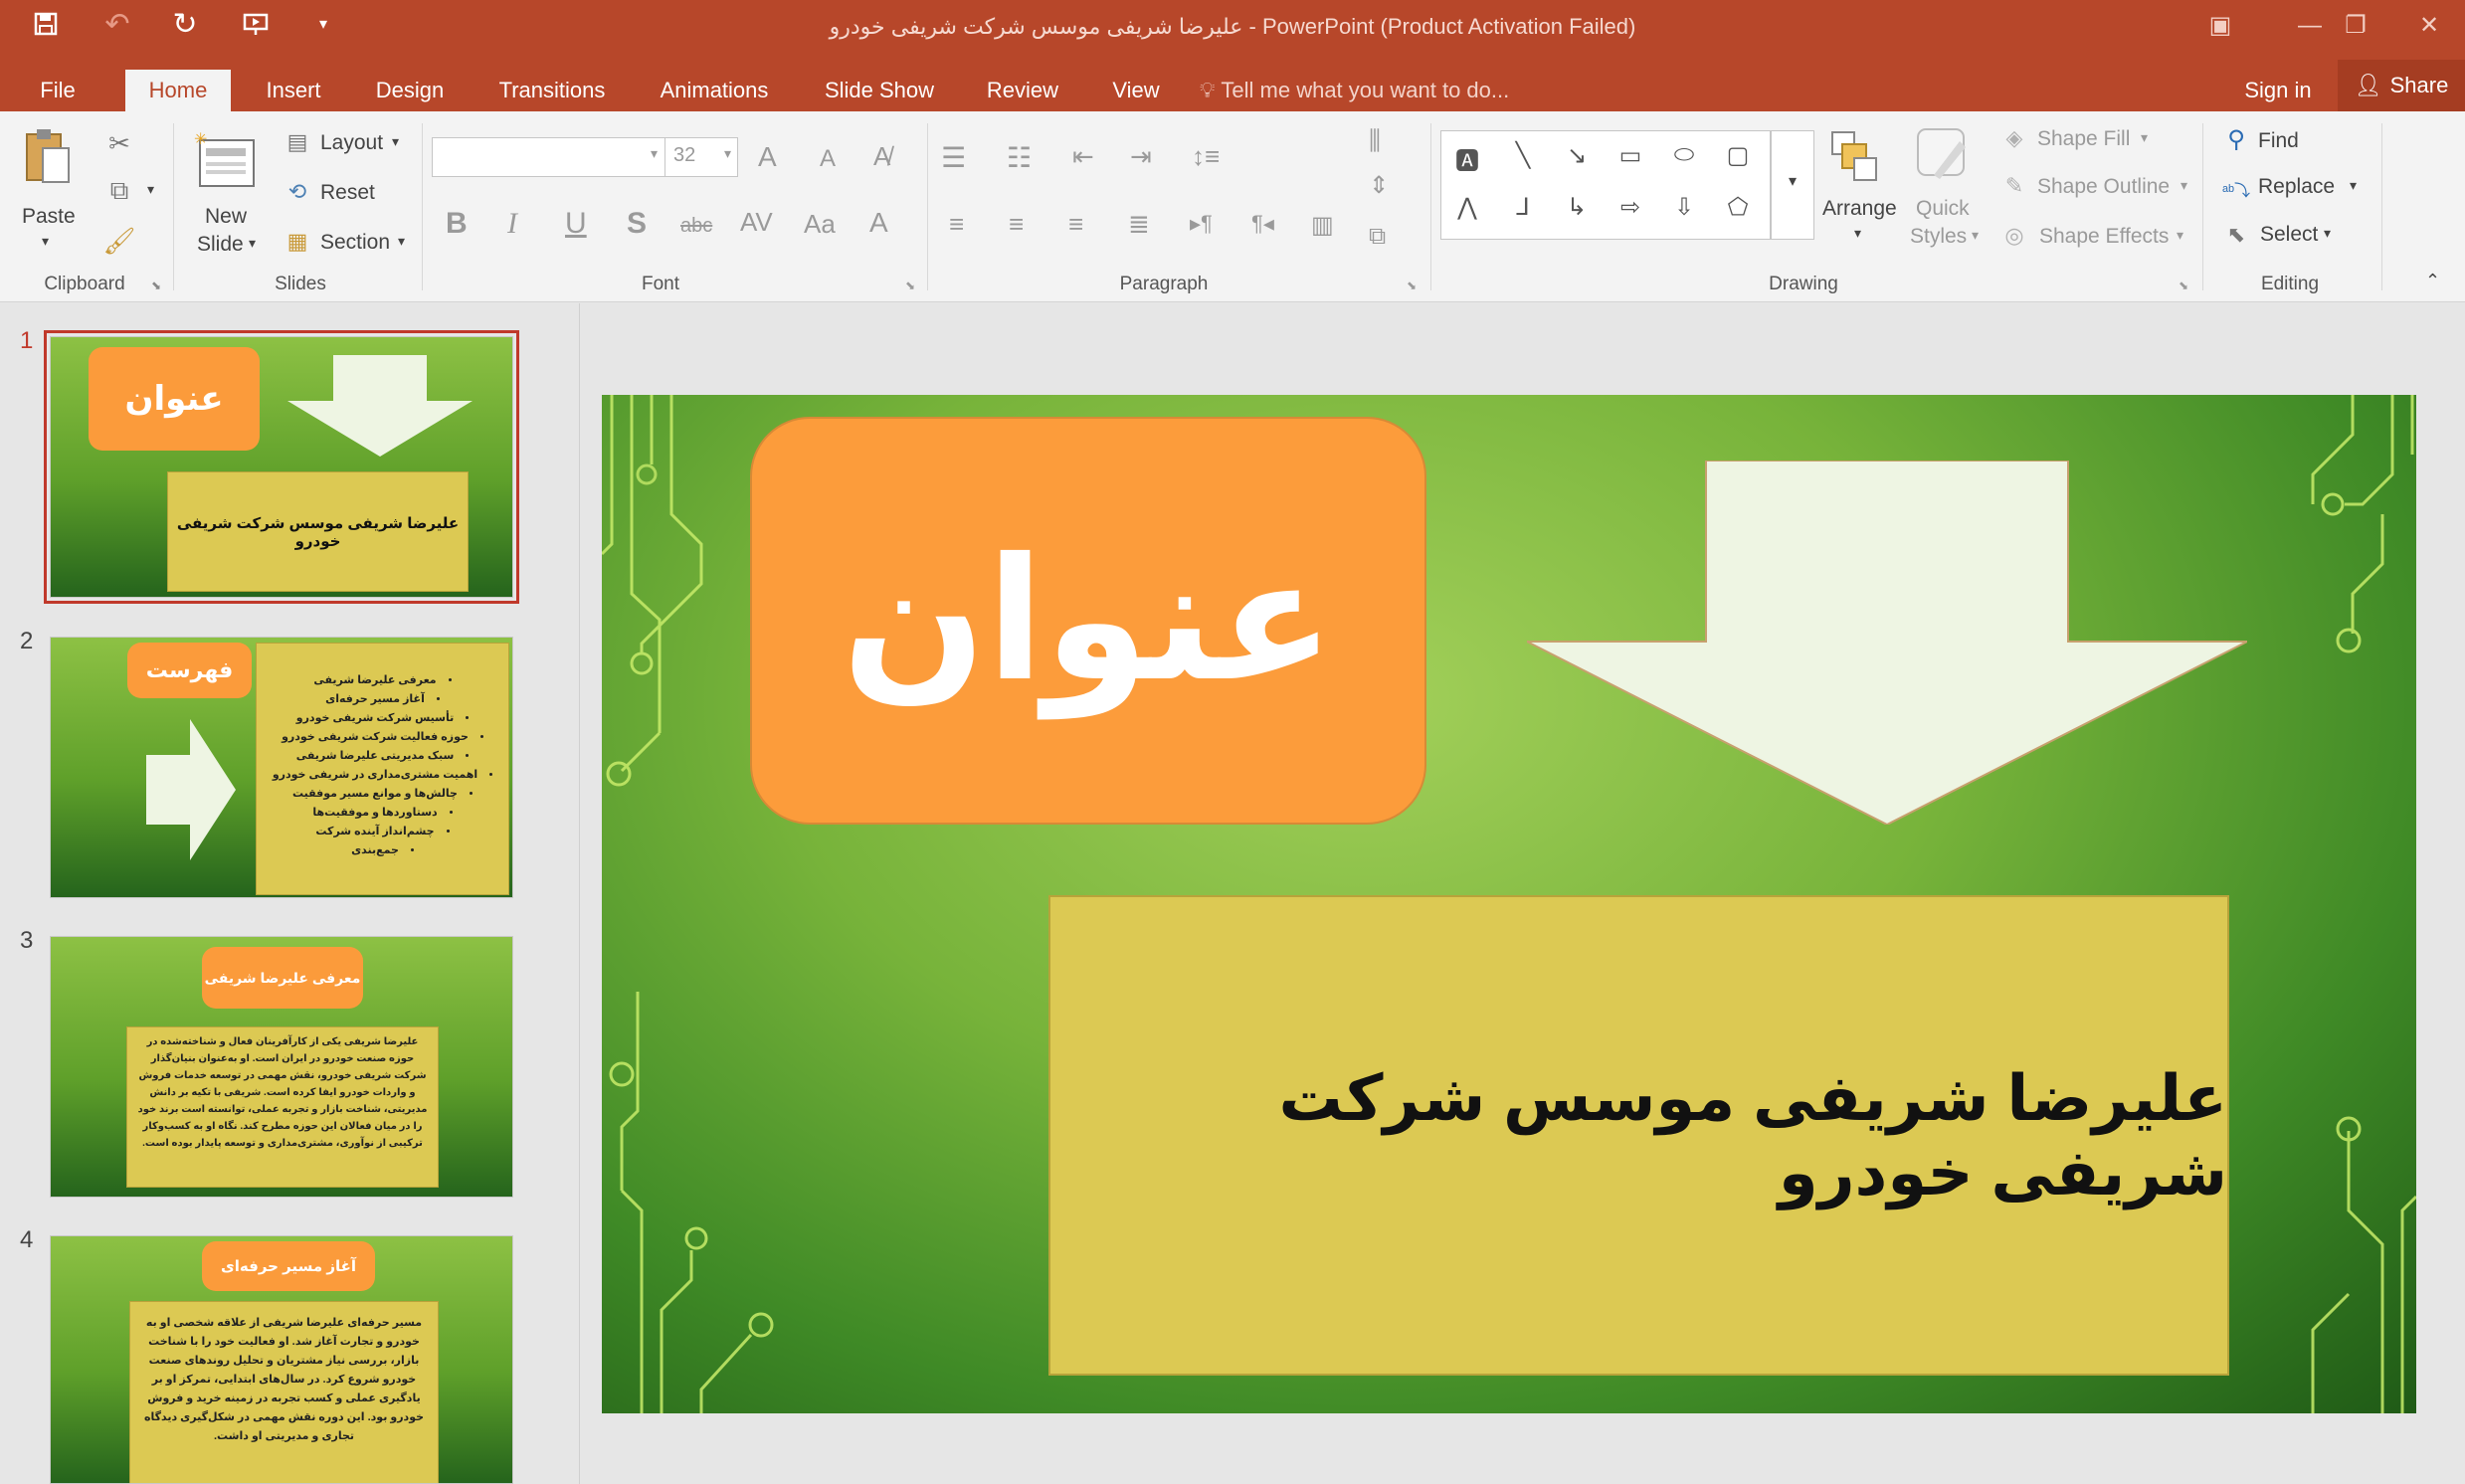  Describe the element at coordinates (654, 154) in the screenshot. I see `font-name-dropdown-icon: ▾` at that location.